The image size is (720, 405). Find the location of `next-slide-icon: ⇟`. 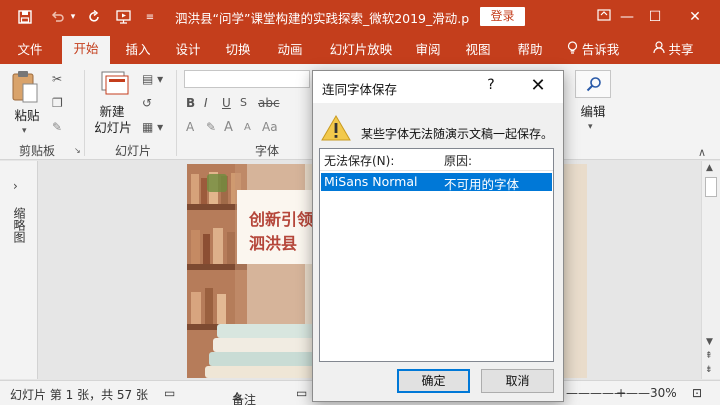

next-slide-icon: ⇟ is located at coordinates (709, 370).